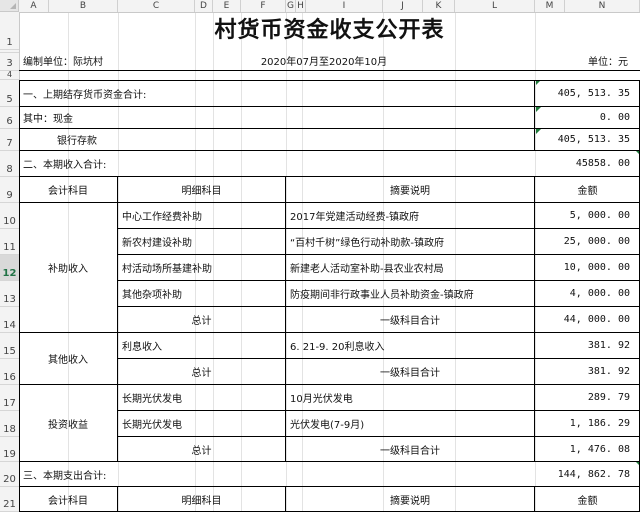  I want to click on column-header-i: I, so click(344, 6).